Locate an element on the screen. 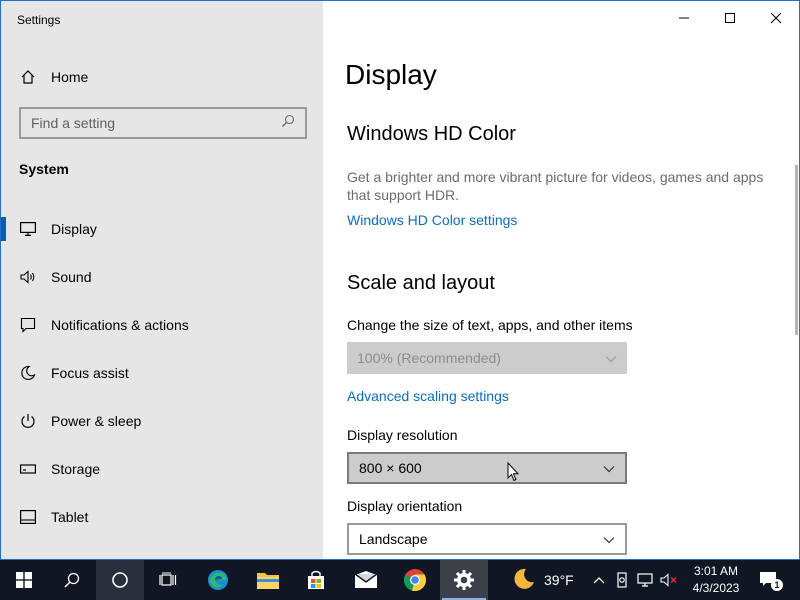  sidebar-item-tablet: Tablet is located at coordinates (162, 517).